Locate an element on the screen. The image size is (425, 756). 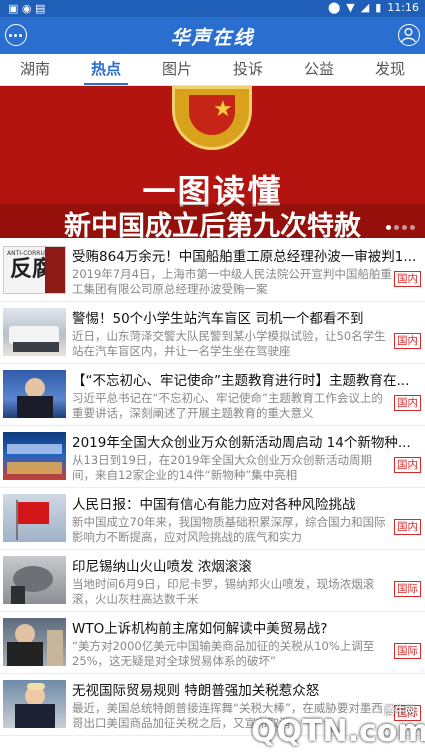
status-right-icons: ⬤ ▼ ◢ ▮ 11:16 is located at coordinates (373, 7).